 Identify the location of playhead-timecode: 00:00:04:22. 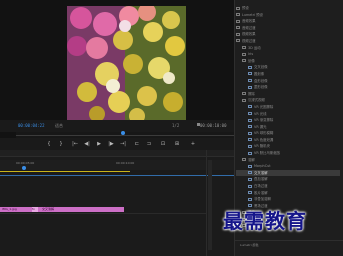
(31, 125).